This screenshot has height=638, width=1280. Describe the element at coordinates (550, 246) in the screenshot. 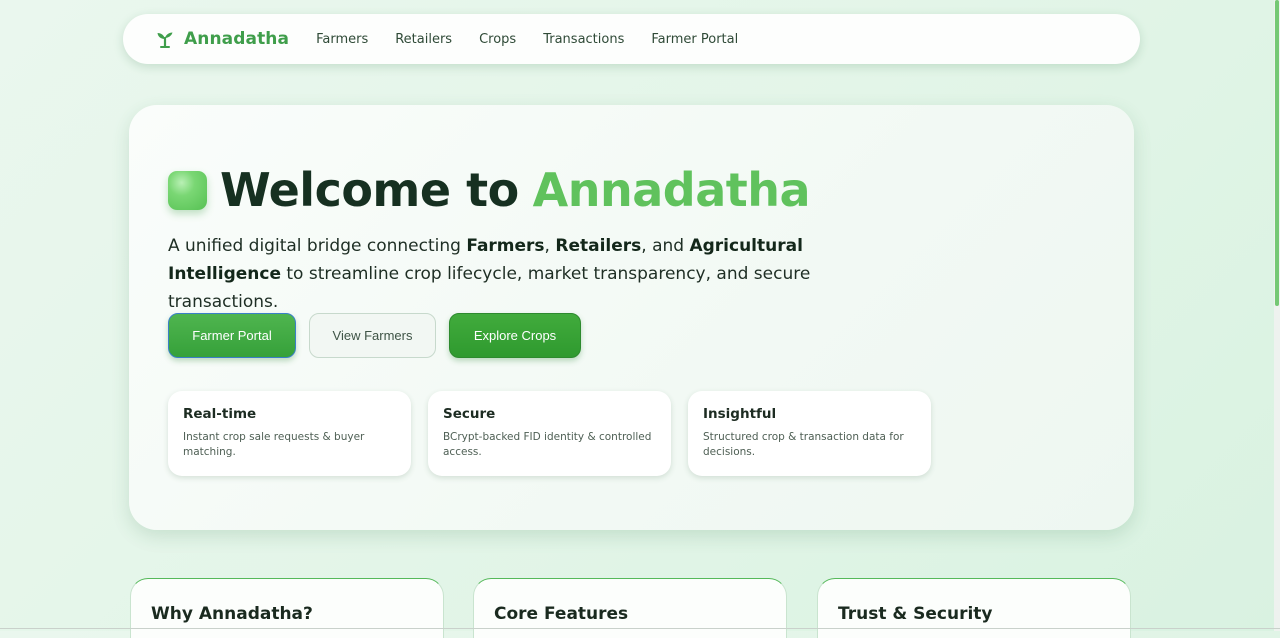

I see `hero-desc-comma: ,` at that location.